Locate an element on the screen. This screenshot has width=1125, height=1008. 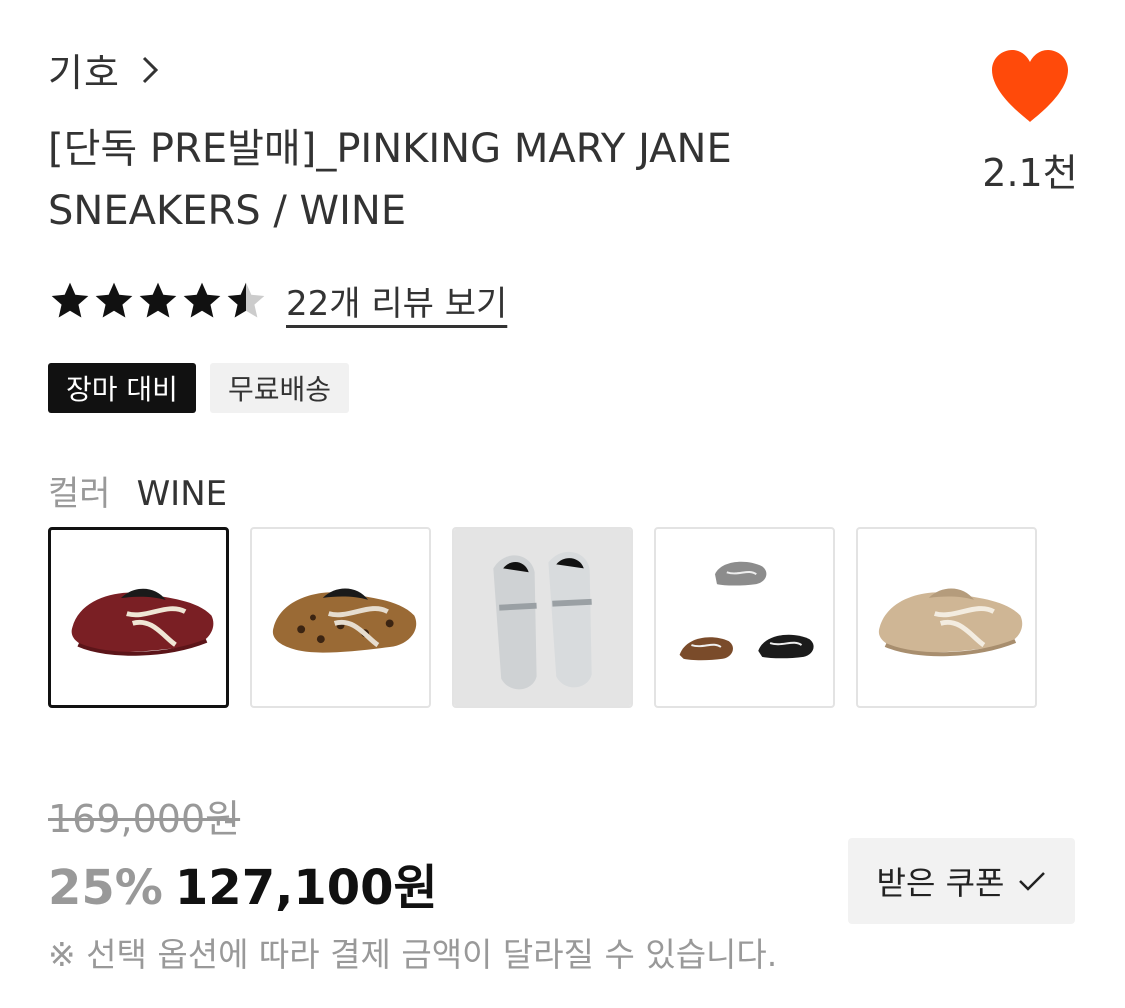
like-button: 2.1천 is located at coordinates (1030, 122).